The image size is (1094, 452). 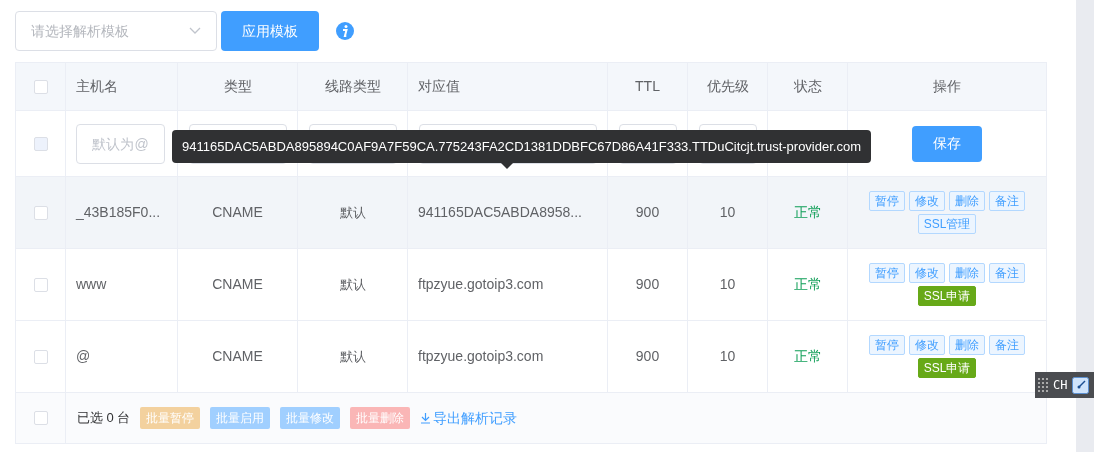 What do you see at coordinates (80, 31) in the screenshot?
I see `select-placeholder: 请选择解析模板` at bounding box center [80, 31].